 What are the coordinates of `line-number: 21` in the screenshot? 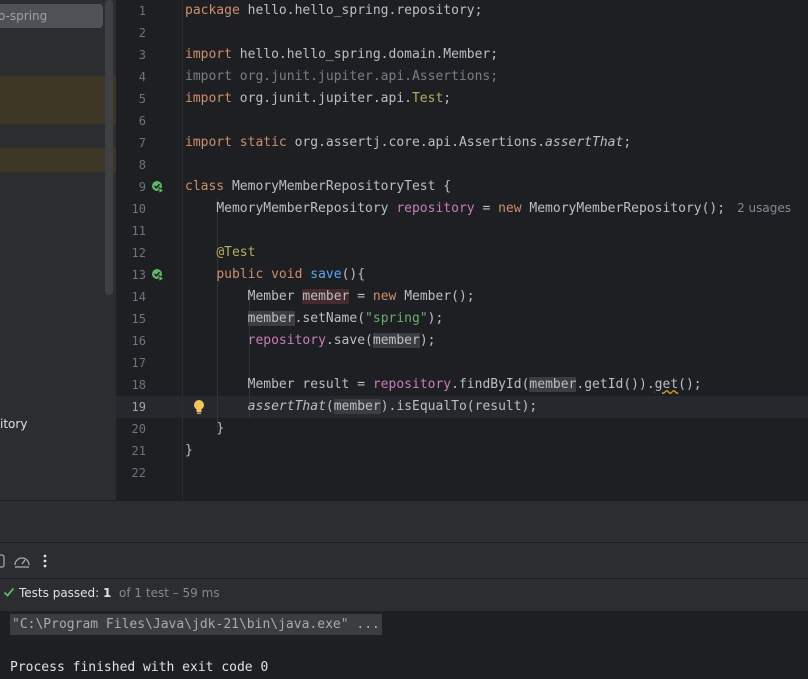 It's located at (138, 451).